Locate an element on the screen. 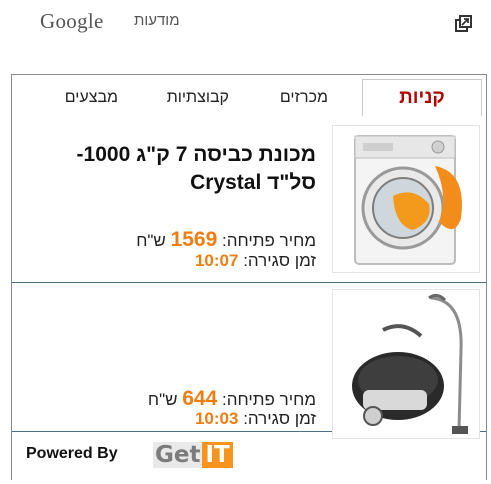  price-value: 1569 is located at coordinates (194, 239).